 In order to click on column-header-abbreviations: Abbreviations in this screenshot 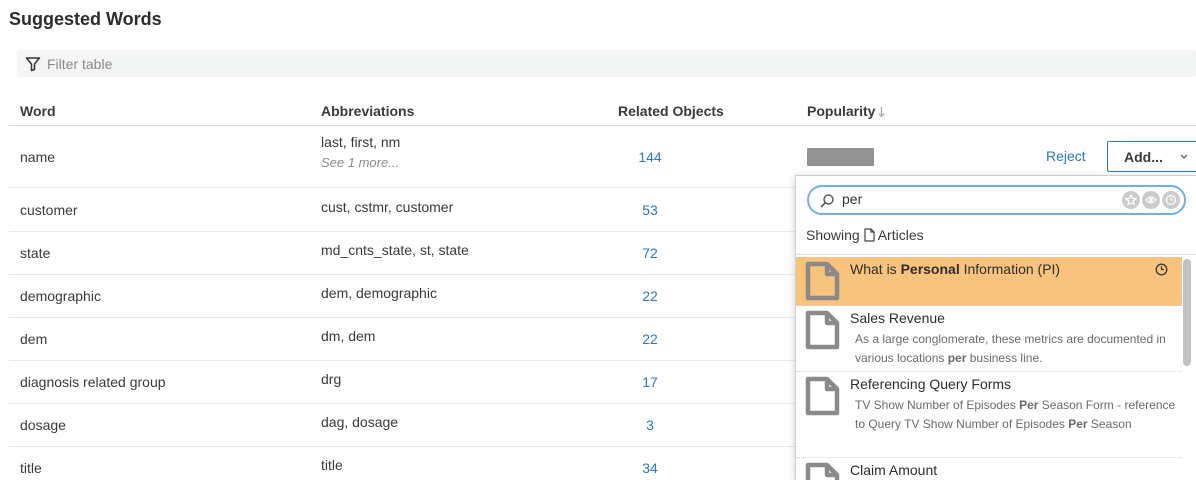, I will do `click(367, 111)`.